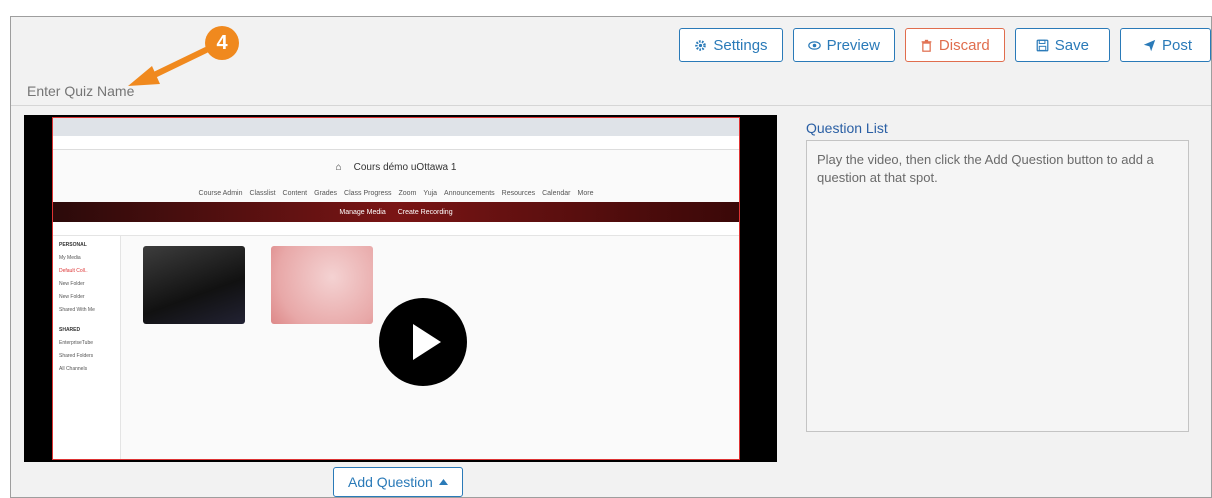  What do you see at coordinates (368, 193) in the screenshot?
I see `nav-item: Class Progress` at bounding box center [368, 193].